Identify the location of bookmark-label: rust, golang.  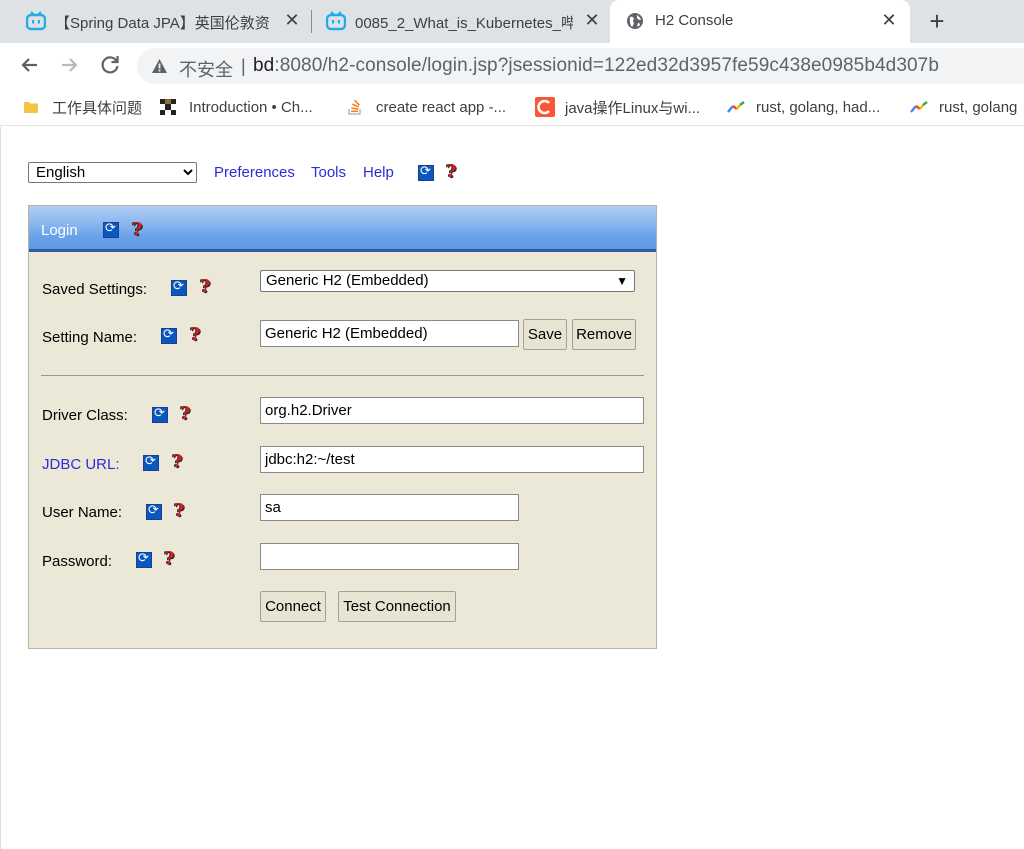
(978, 107).